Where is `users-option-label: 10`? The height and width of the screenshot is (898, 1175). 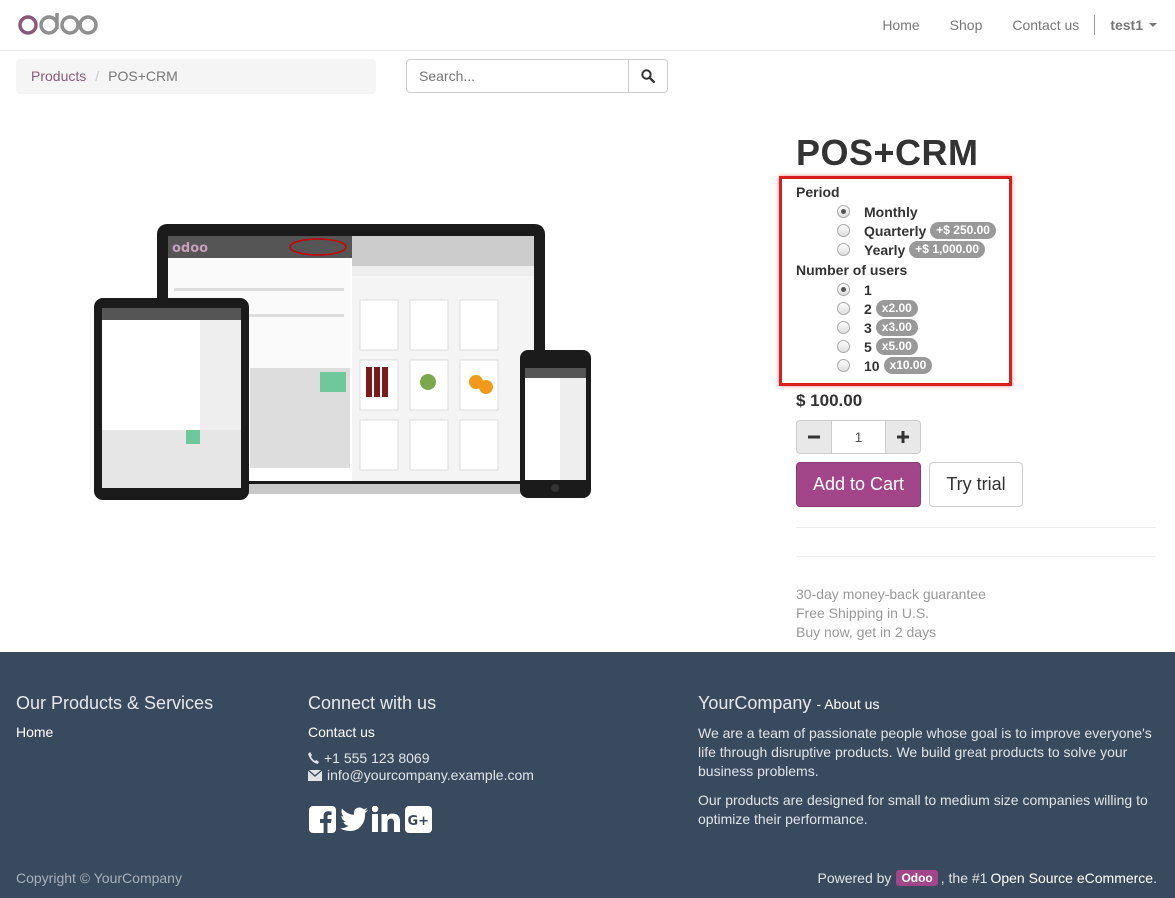 users-option-label: 10 is located at coordinates (872, 365).